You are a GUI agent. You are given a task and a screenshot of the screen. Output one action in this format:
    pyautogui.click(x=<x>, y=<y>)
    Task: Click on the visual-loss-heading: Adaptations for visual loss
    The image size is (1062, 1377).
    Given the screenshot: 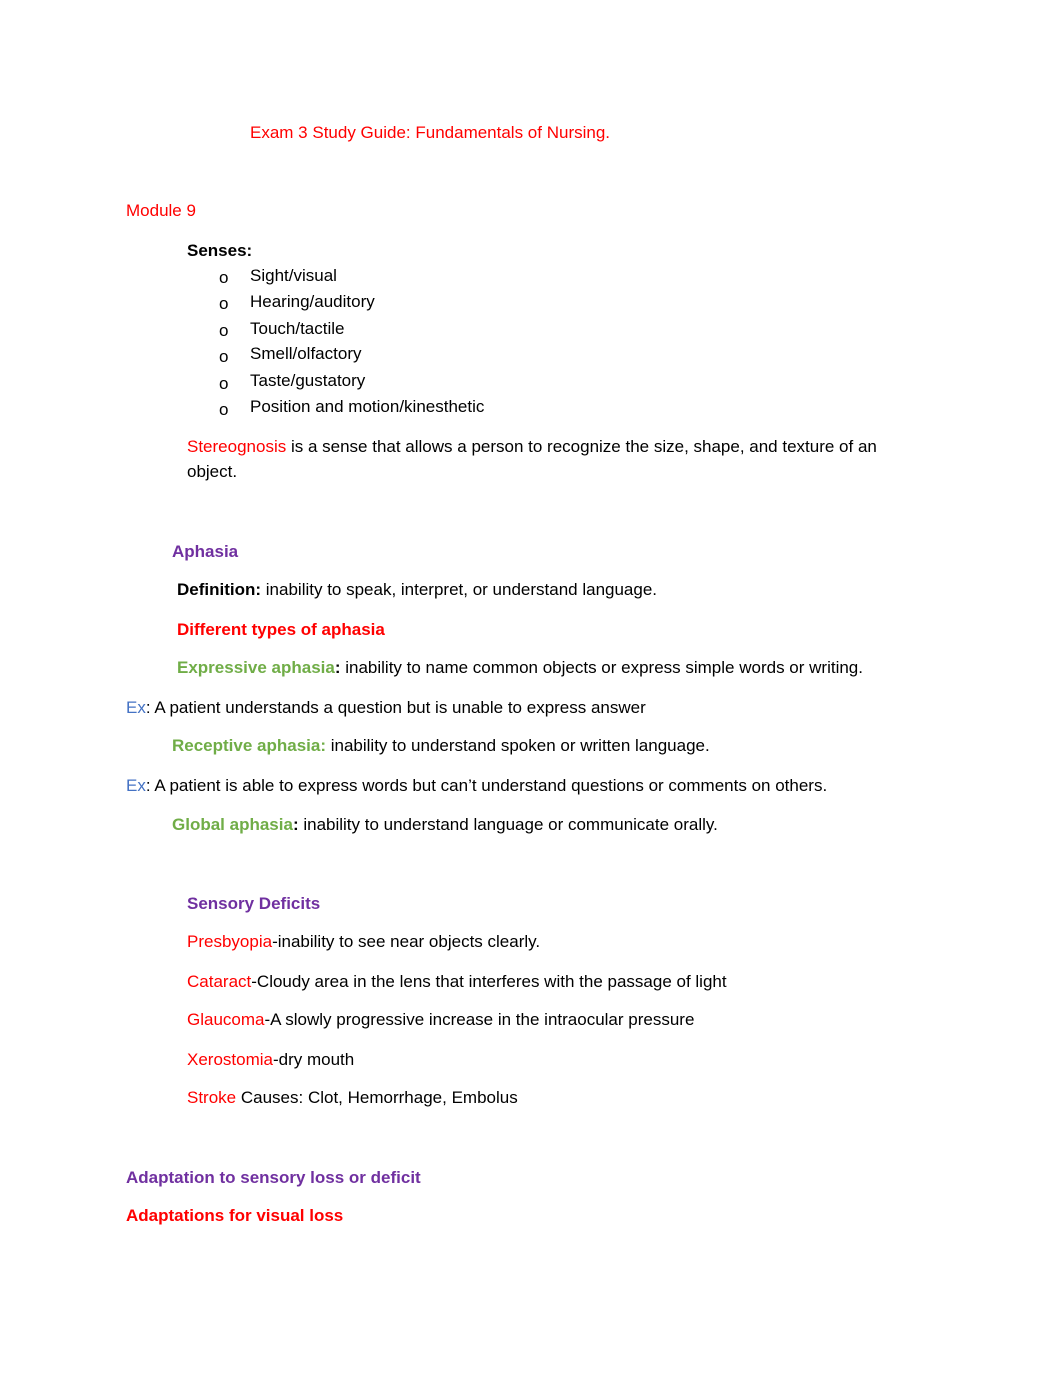 What is the action you would take?
    pyautogui.click(x=235, y=1215)
    